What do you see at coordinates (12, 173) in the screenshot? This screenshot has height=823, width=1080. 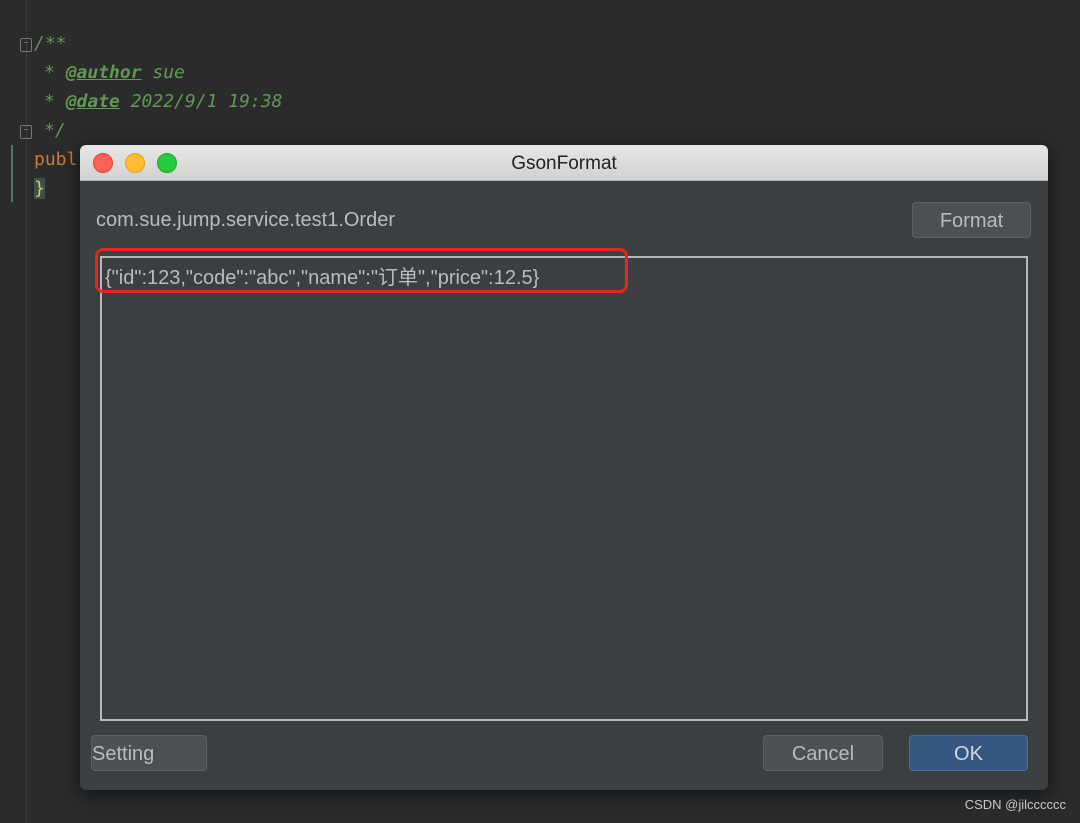 I see `change-marker` at bounding box center [12, 173].